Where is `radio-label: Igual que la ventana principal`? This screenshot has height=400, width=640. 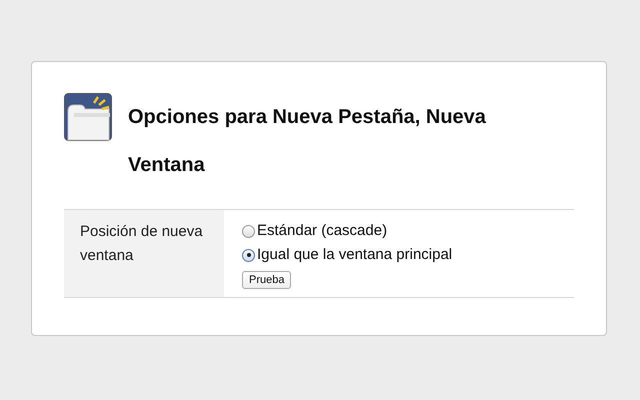
radio-label: Igual que la ventana principal is located at coordinates (354, 255).